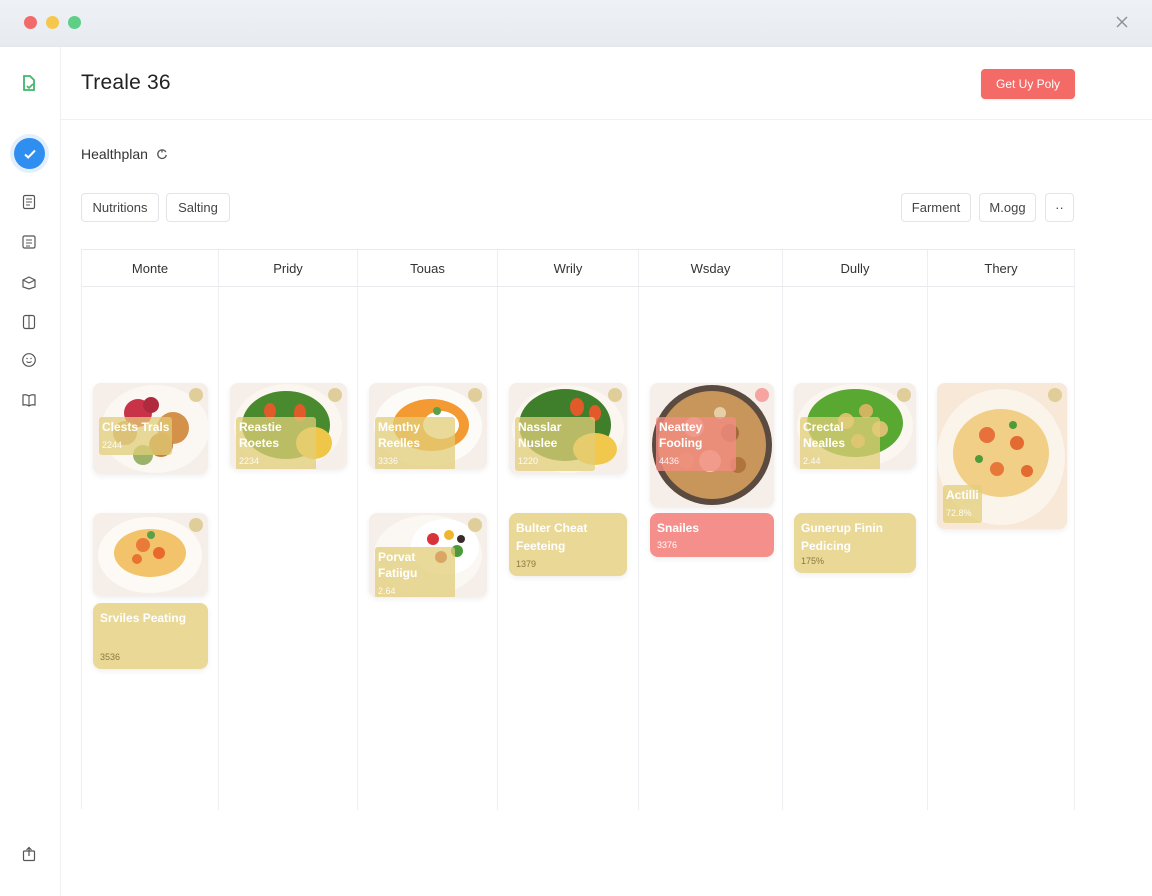 The width and height of the screenshot is (1152, 896). I want to click on meal-card: Reastie Roetes 2234, so click(288, 426).